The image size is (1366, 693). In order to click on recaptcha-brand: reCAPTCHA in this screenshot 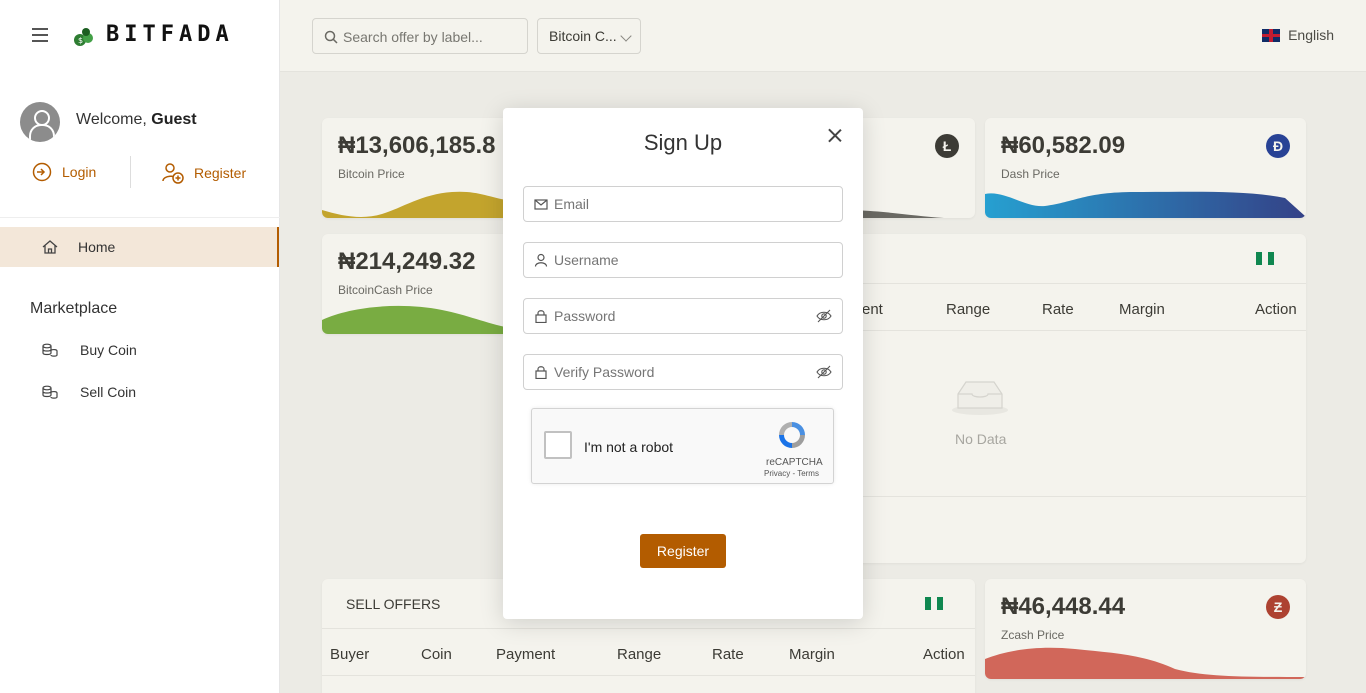, I will do `click(794, 462)`.